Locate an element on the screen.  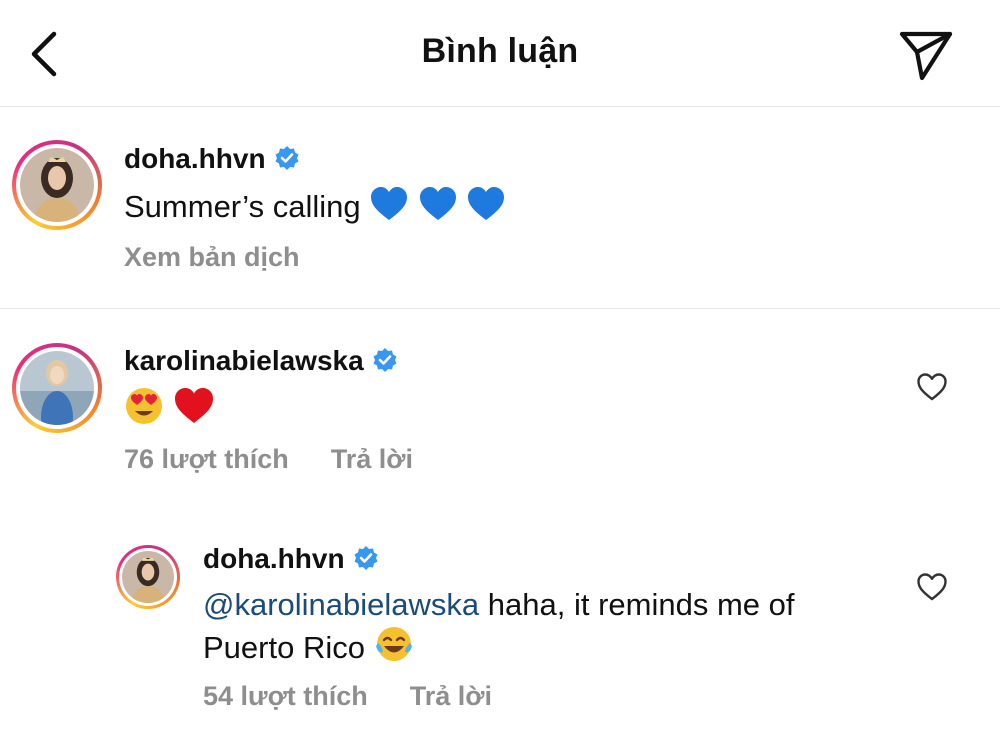
reply-meta: 54 lượt thích Trả lời is located at coordinates (347, 696).